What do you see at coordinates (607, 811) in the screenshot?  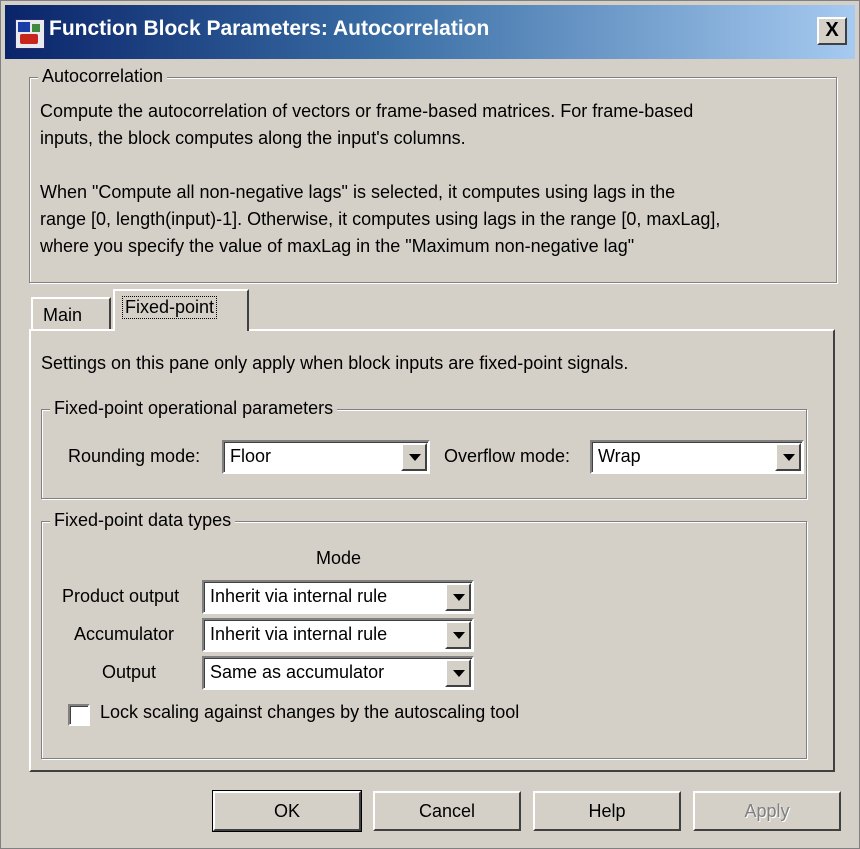 I see `help-button: Help` at bounding box center [607, 811].